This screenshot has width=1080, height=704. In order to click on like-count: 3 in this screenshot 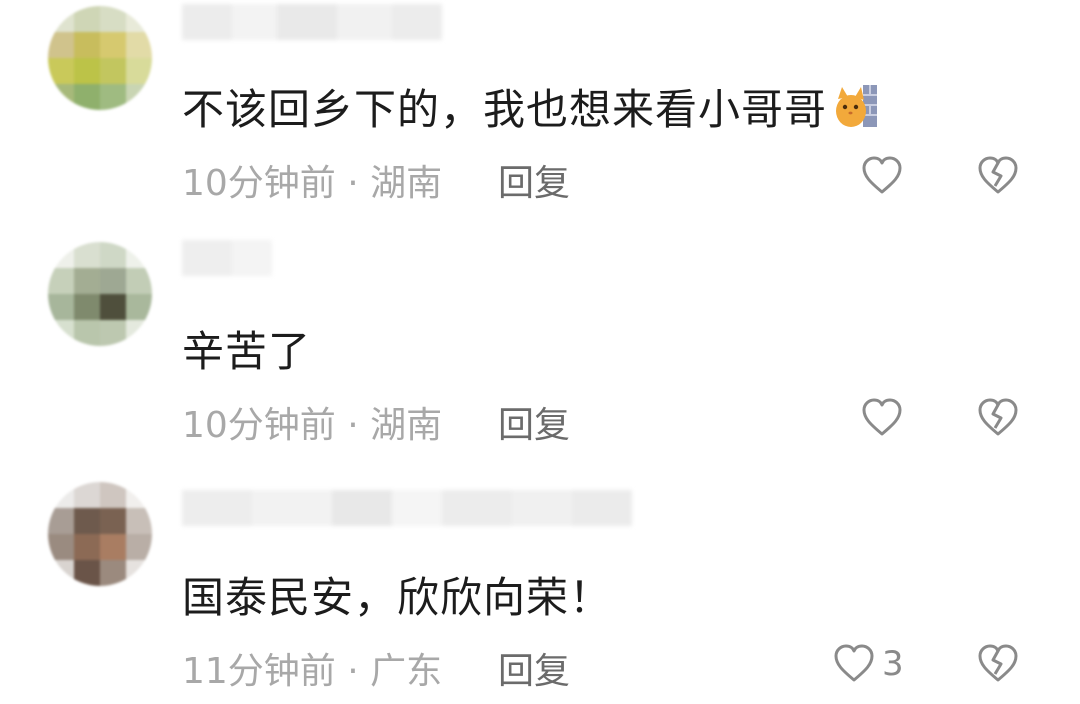, I will do `click(893, 664)`.